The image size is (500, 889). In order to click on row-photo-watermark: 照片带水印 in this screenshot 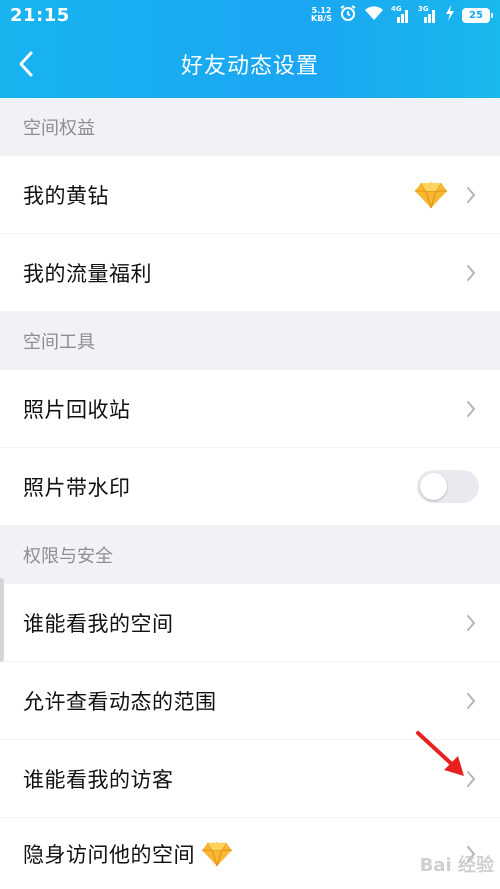, I will do `click(250, 486)`.